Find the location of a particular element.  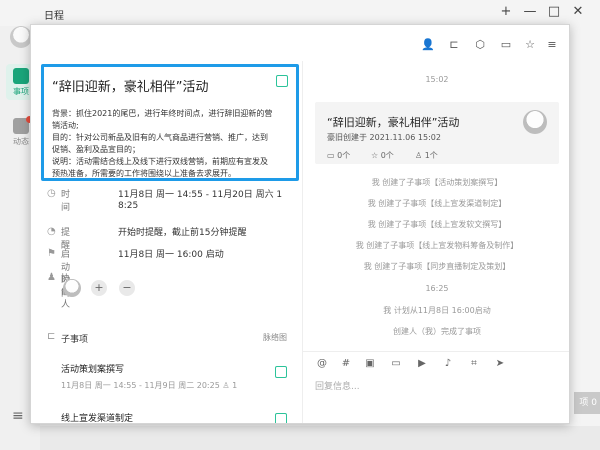

remind-value: 开始时提醒，截止前15分钟提醒 is located at coordinates (182, 233).